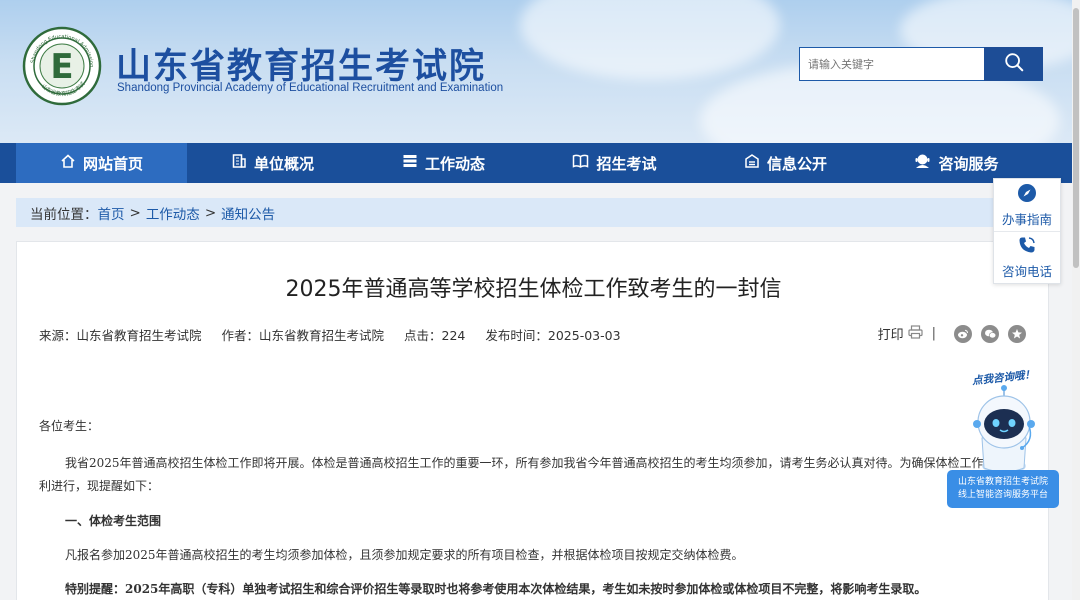 This screenshot has width=1080, height=600. I want to click on nav-item-label: 工作动态, so click(454, 163).